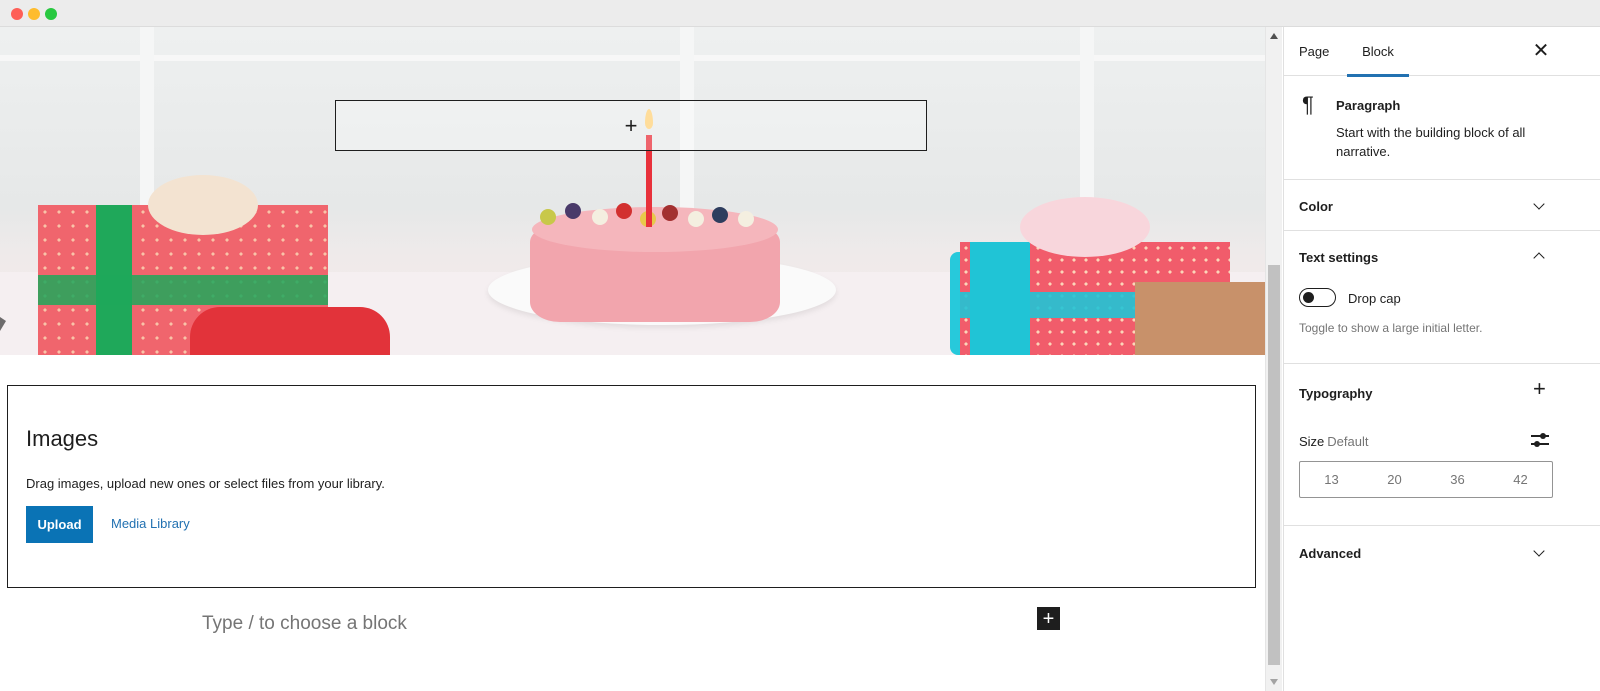 The image size is (1600, 691). Describe the element at coordinates (1308, 104) in the screenshot. I see `paragraph-icon: ¶` at that location.